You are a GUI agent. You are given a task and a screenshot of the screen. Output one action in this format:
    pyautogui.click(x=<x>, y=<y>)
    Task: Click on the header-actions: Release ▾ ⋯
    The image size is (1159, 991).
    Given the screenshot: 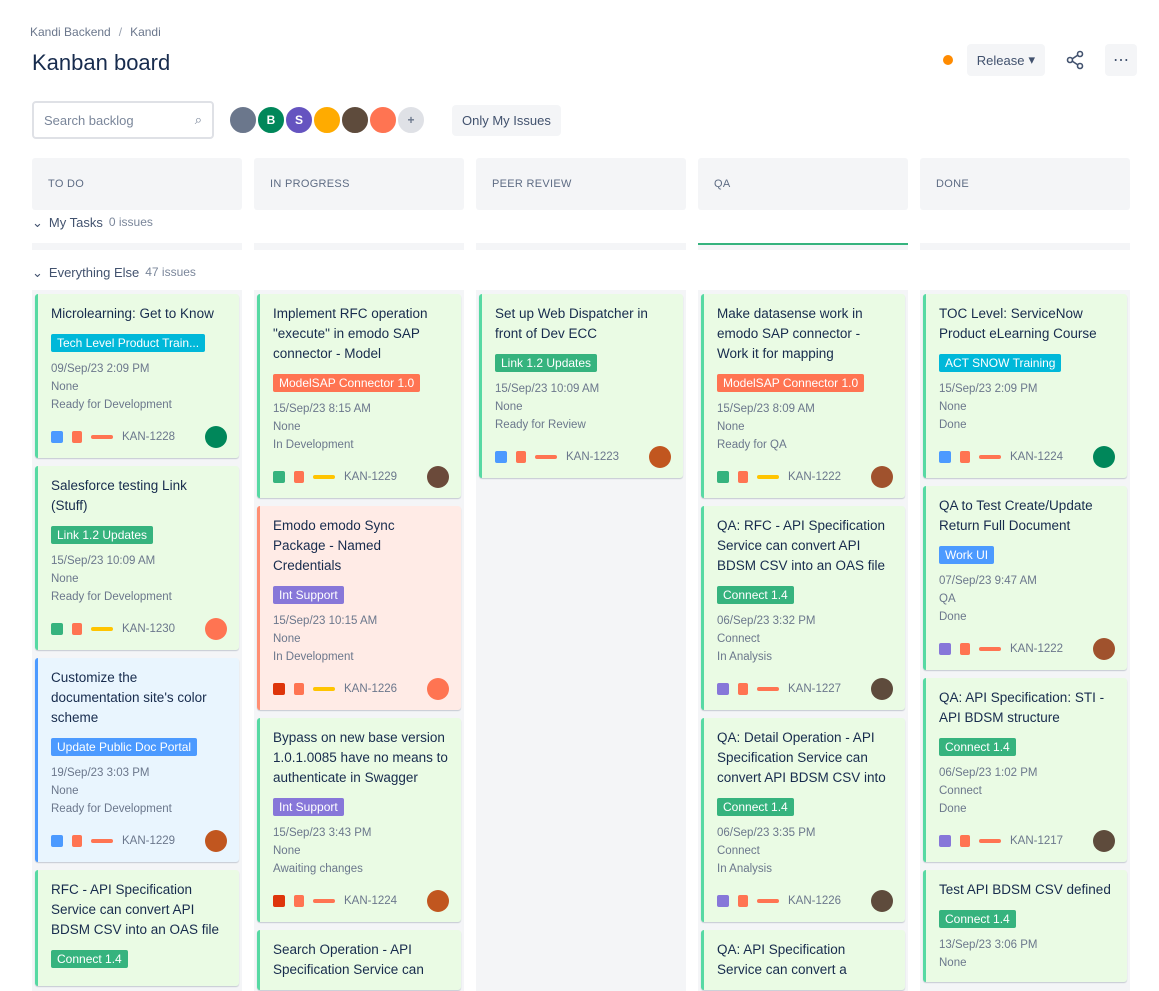 What is the action you would take?
    pyautogui.click(x=1039, y=60)
    